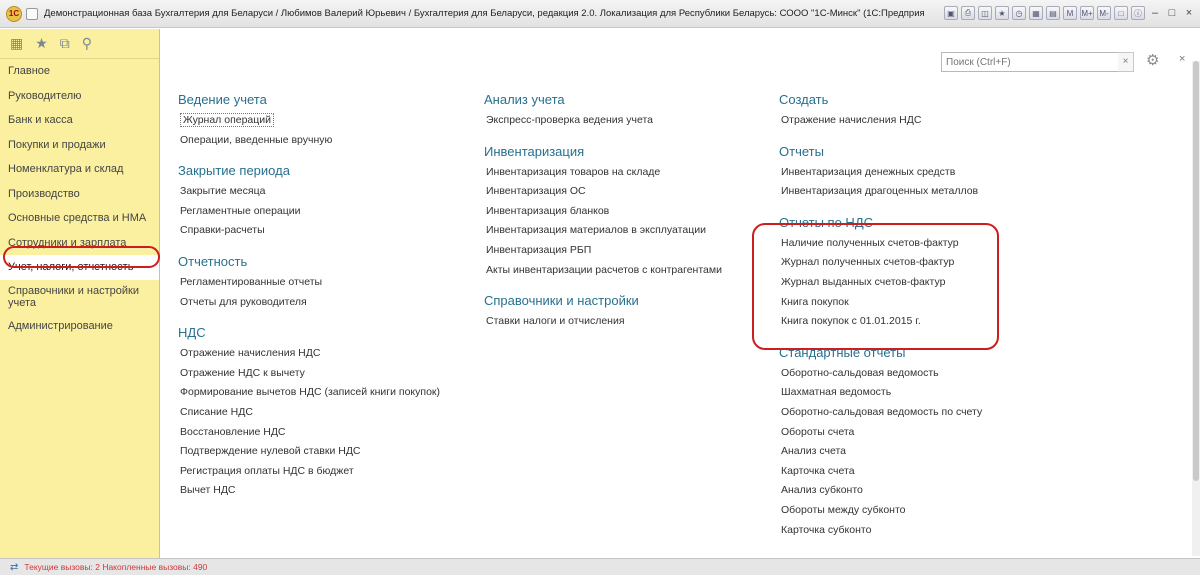 Image resolution: width=1200 pixels, height=575 pixels. Describe the element at coordinates (939, 511) in the screenshot. I see `command-link: Обороты между субконто` at that location.